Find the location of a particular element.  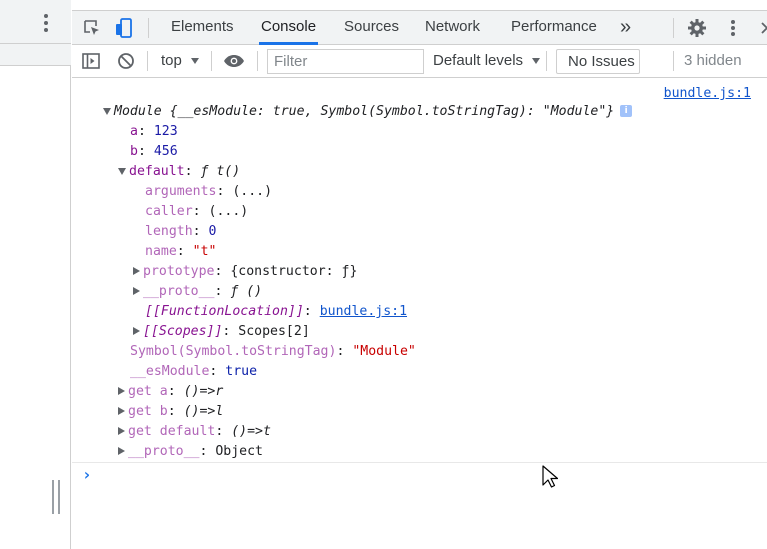

property-key: get a is located at coordinates (148, 391).